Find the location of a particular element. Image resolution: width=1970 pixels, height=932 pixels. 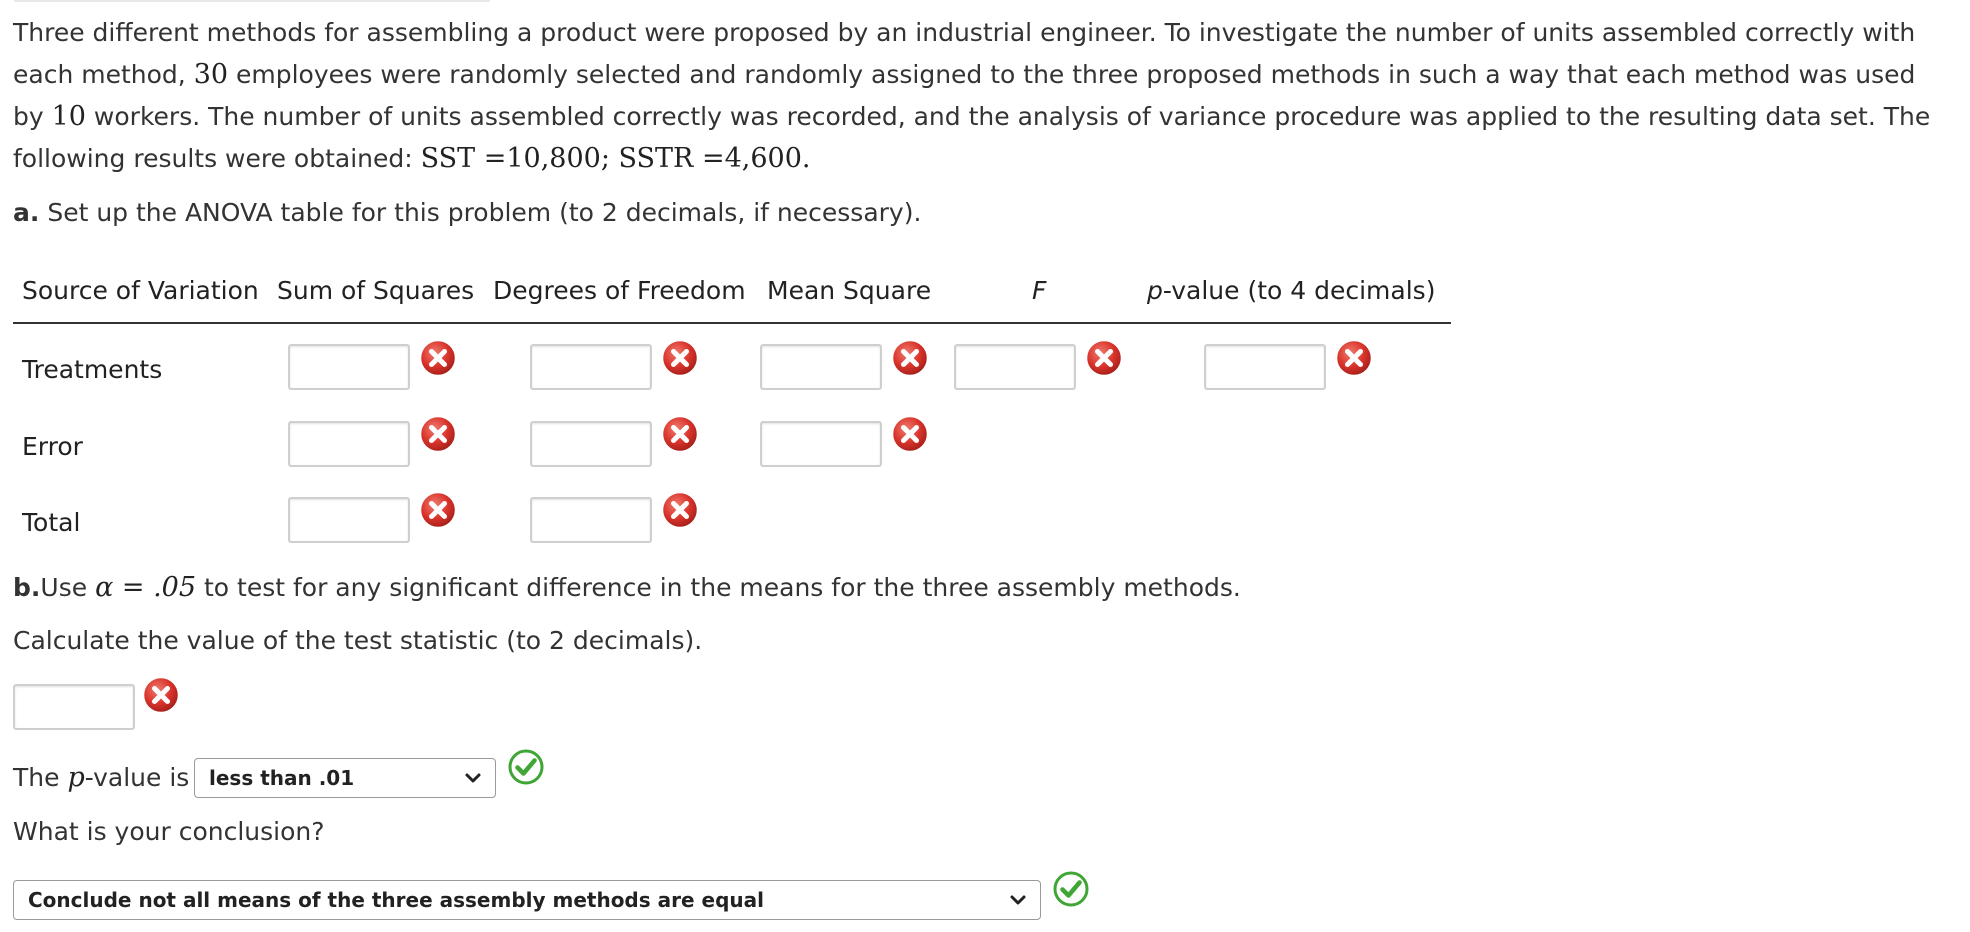

total-ss-input is located at coordinates (349, 520).